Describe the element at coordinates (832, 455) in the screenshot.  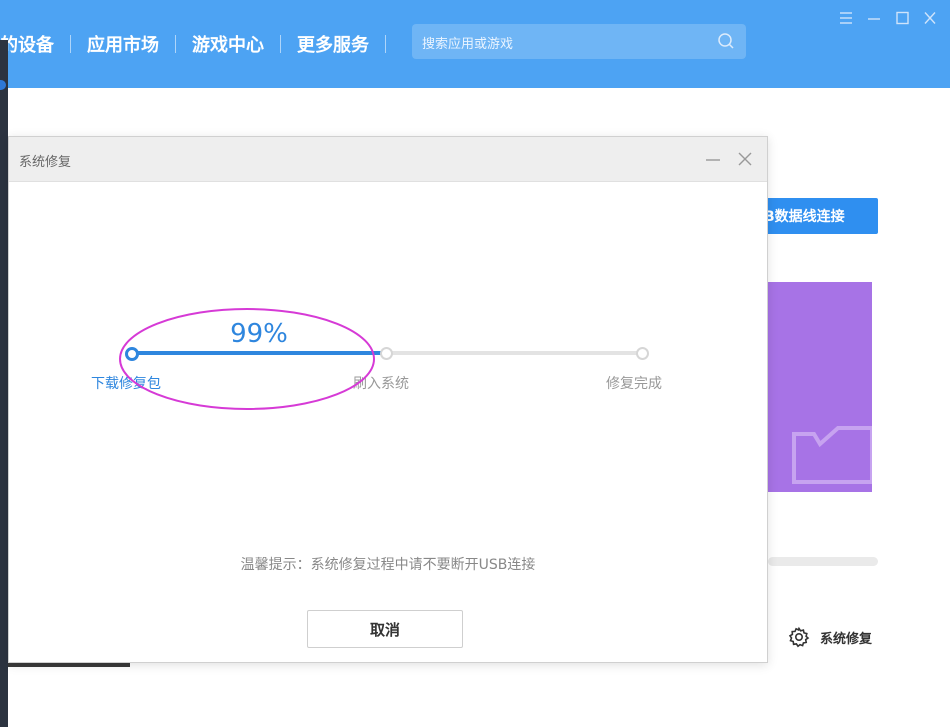
I see `video-placeholder-icon` at that location.